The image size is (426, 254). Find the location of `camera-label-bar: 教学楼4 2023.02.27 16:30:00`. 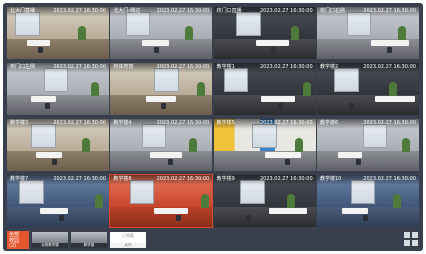

camera-label-bar: 教学楼4 2023.02.27 16:30:00 is located at coordinates (161, 124).